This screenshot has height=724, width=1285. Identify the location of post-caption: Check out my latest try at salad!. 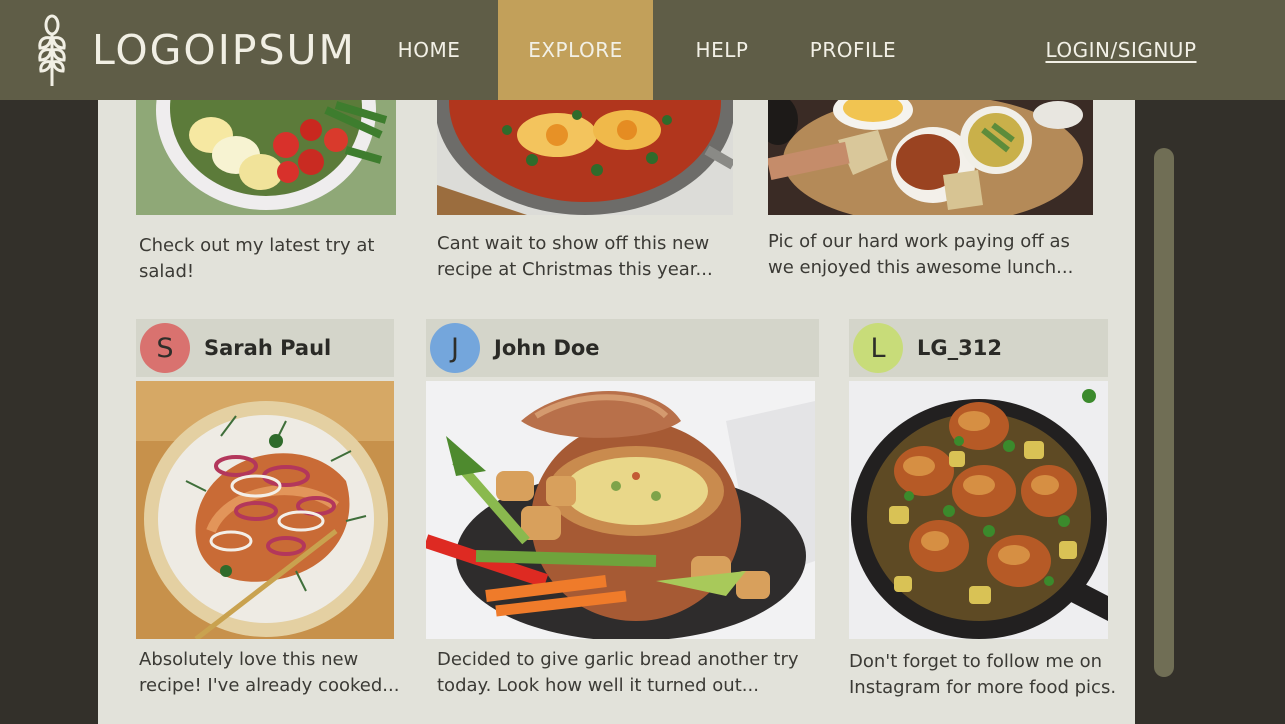
(257, 258).